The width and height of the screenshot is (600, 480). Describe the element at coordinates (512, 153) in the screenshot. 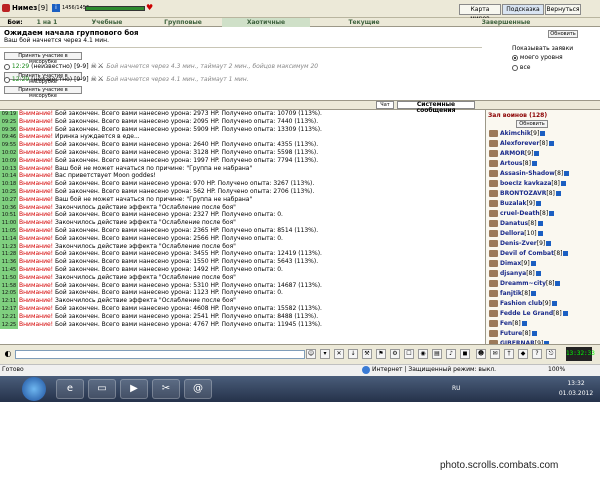

I see `player-name: ARMOR` at that location.